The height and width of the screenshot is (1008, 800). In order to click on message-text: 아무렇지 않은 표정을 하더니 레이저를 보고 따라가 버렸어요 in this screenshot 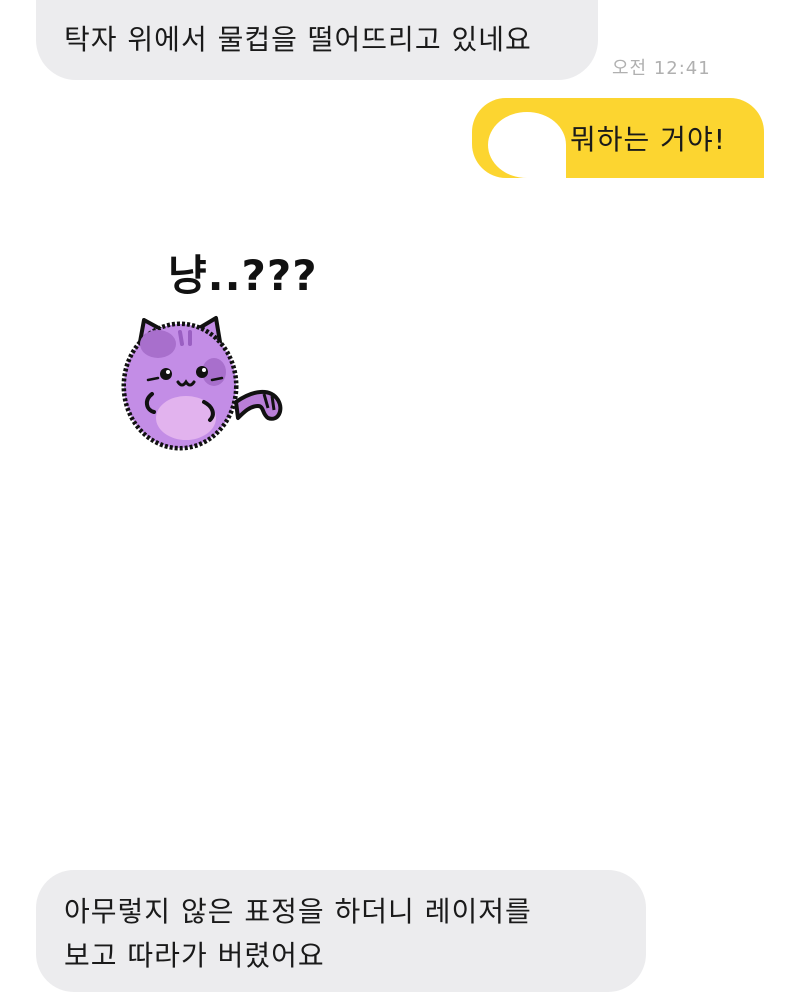, I will do `click(298, 934)`.